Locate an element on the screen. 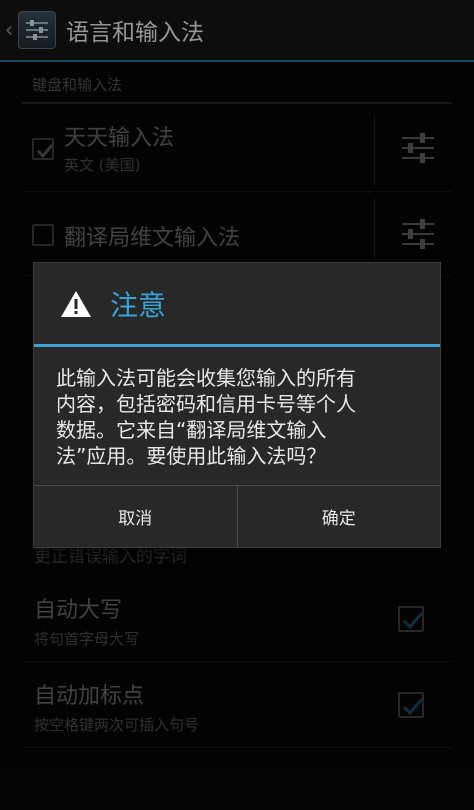  ok-button: 确定 is located at coordinates (338, 516).